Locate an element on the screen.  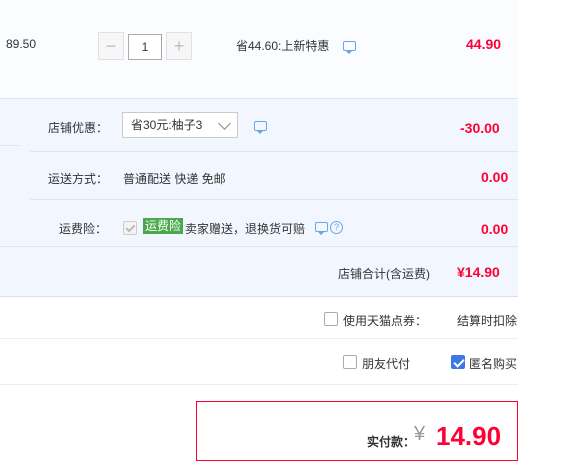
shop-total-label: 店铺合计(含运费) is located at coordinates (384, 274).